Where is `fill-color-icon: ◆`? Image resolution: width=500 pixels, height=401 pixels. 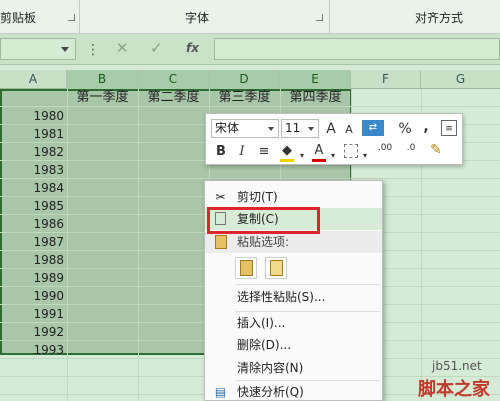
fill-color-icon: ◆ is located at coordinates (287, 152).